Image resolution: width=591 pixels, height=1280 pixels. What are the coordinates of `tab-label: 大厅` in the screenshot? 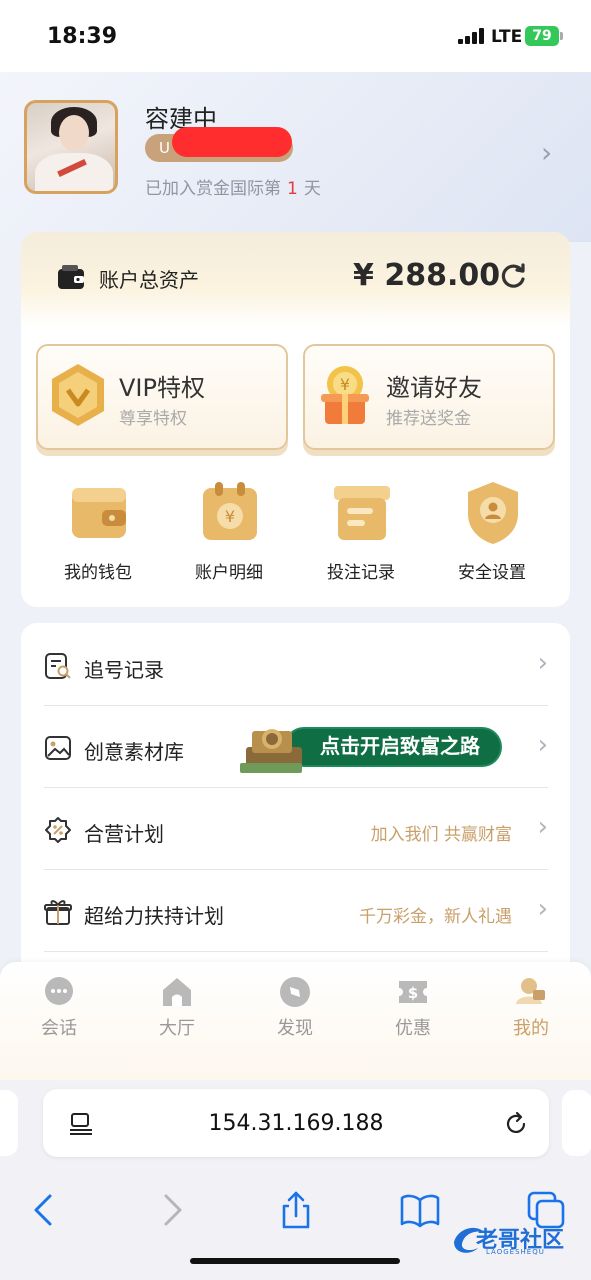 It's located at (177, 1028).